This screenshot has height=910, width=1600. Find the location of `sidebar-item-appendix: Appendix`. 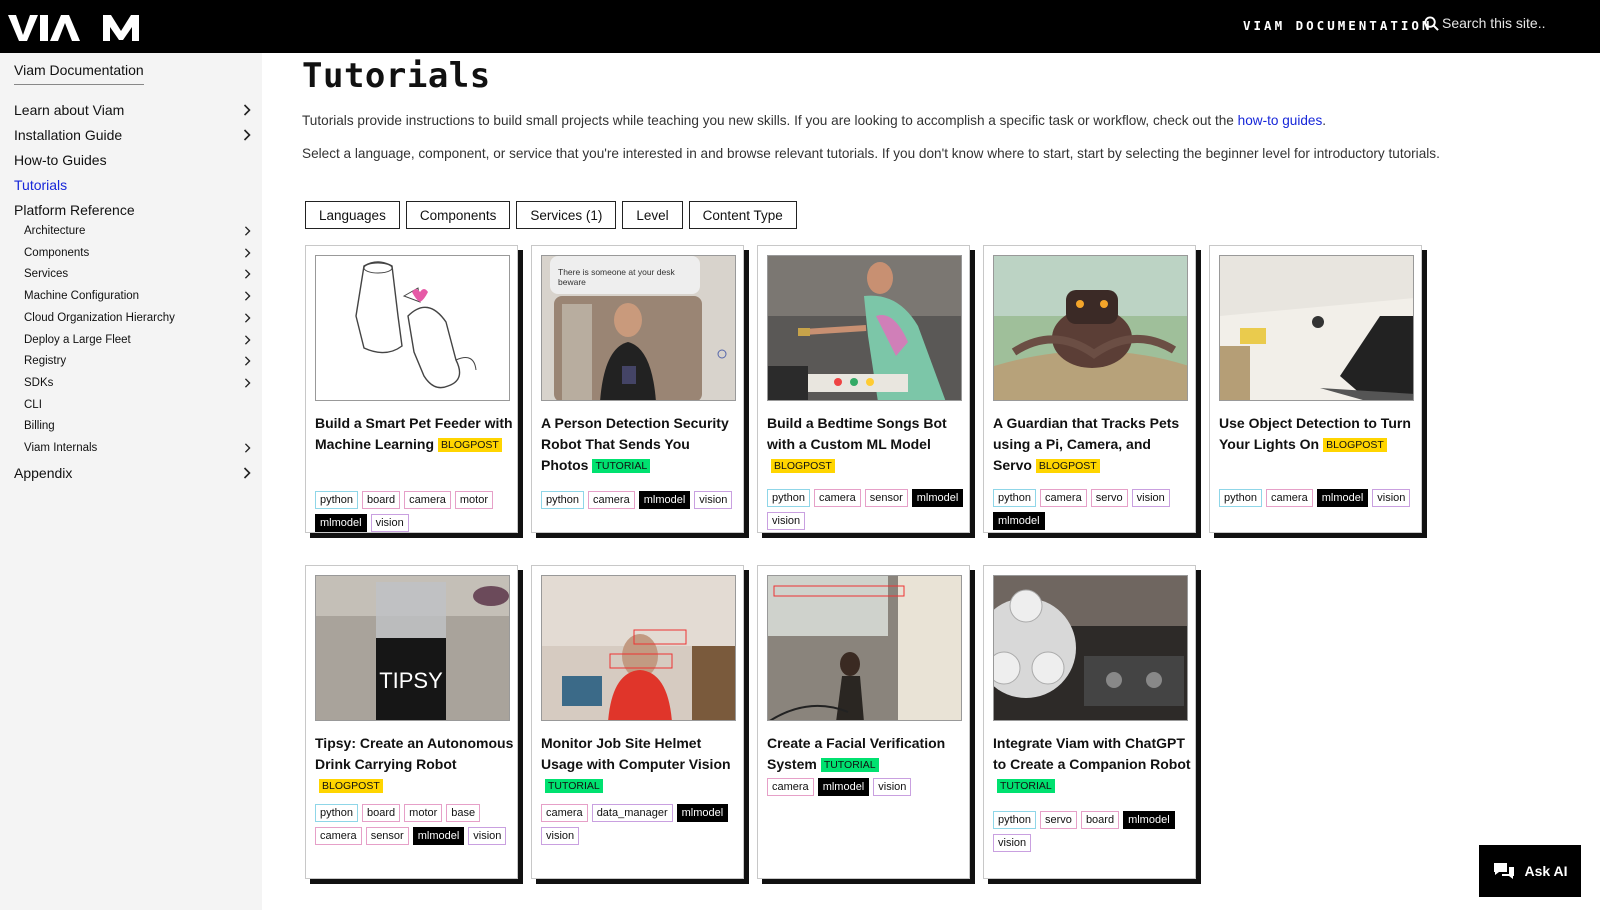

sidebar-item-appendix: Appendix is located at coordinates (133, 473).